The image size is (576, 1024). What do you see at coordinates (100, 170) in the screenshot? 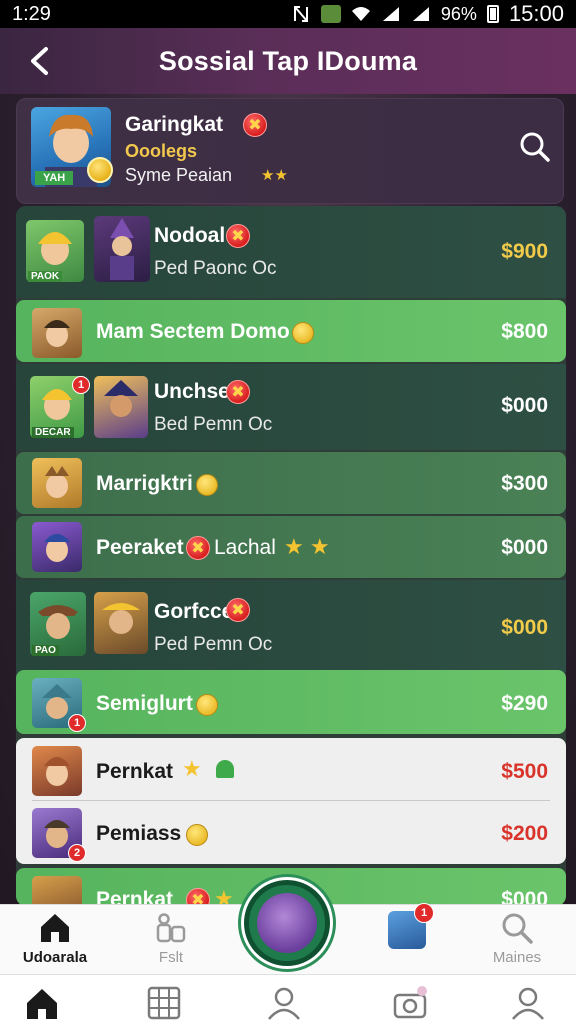
I see `coin-icon` at bounding box center [100, 170].